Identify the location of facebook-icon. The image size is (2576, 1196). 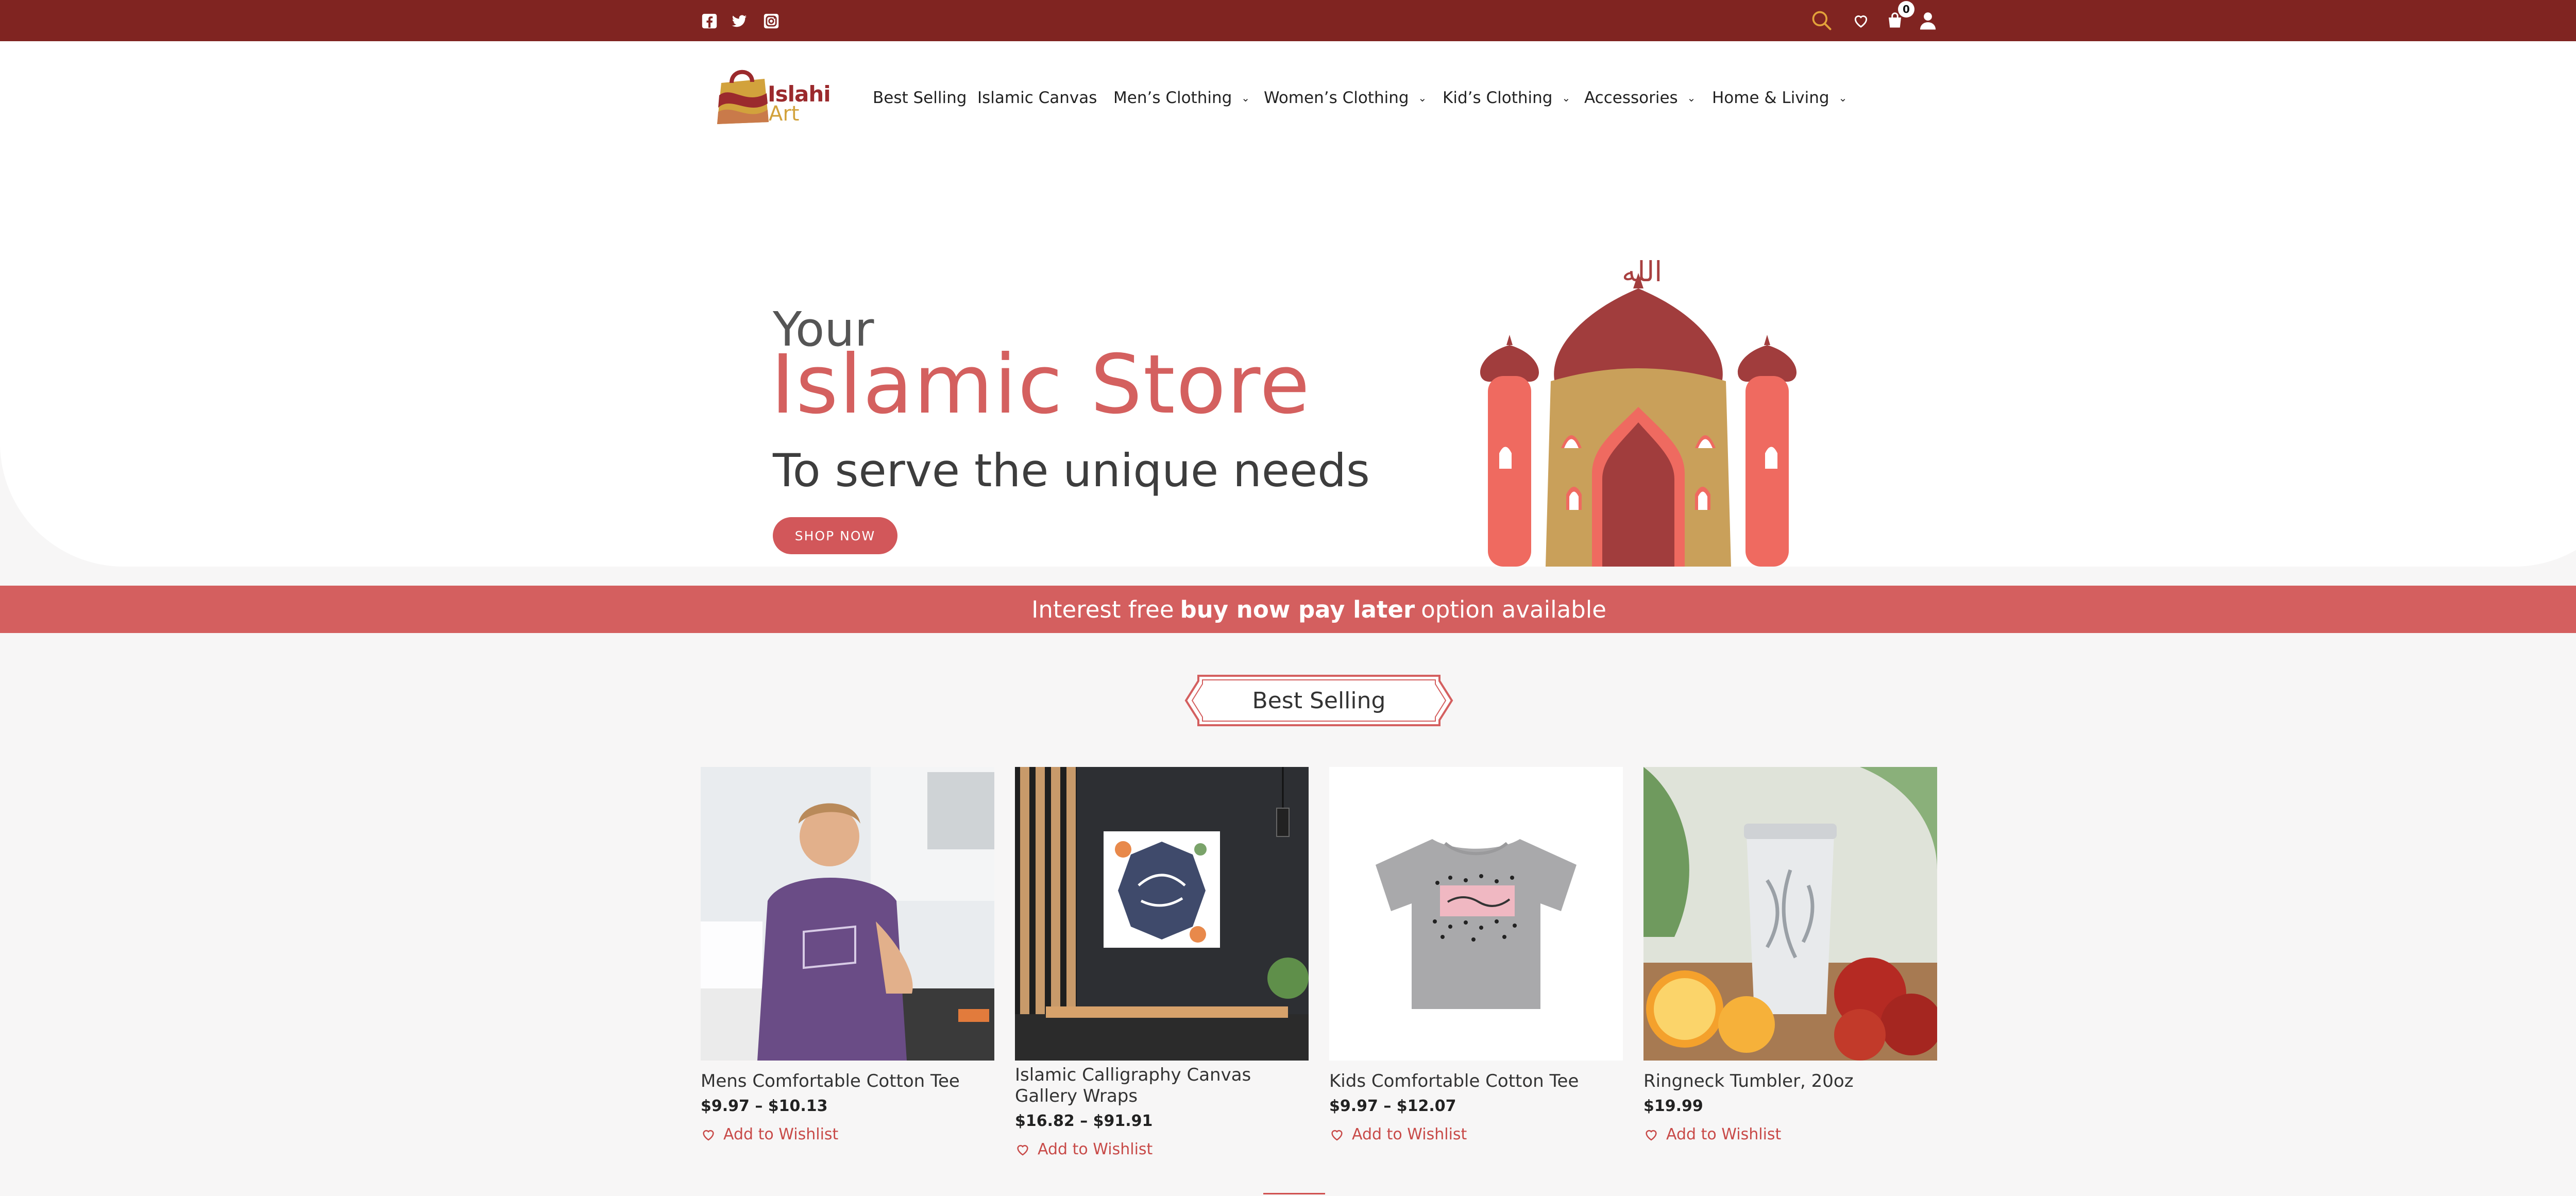
(709, 21).